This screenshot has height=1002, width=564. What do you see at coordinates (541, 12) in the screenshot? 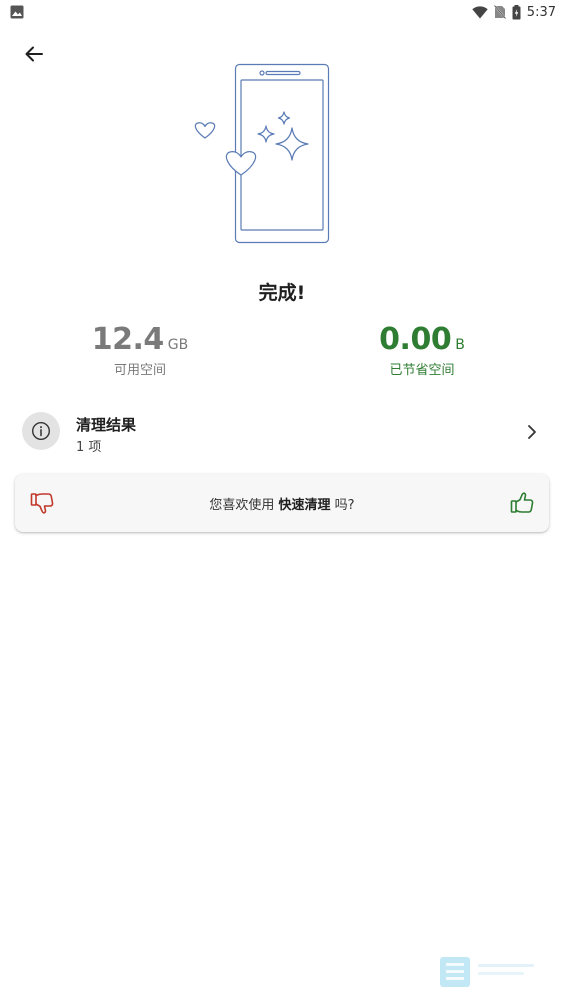
I see `status-time: 5:37` at bounding box center [541, 12].